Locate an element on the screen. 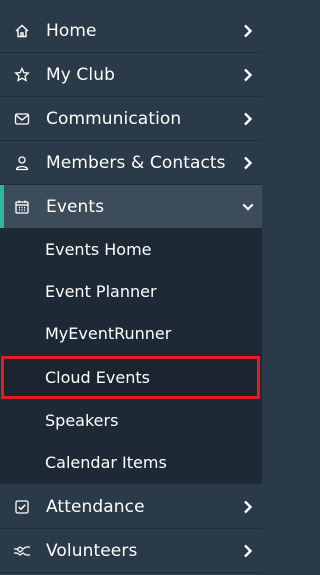  submenu-item-cloud-events: Cloud Events is located at coordinates (130, 377).